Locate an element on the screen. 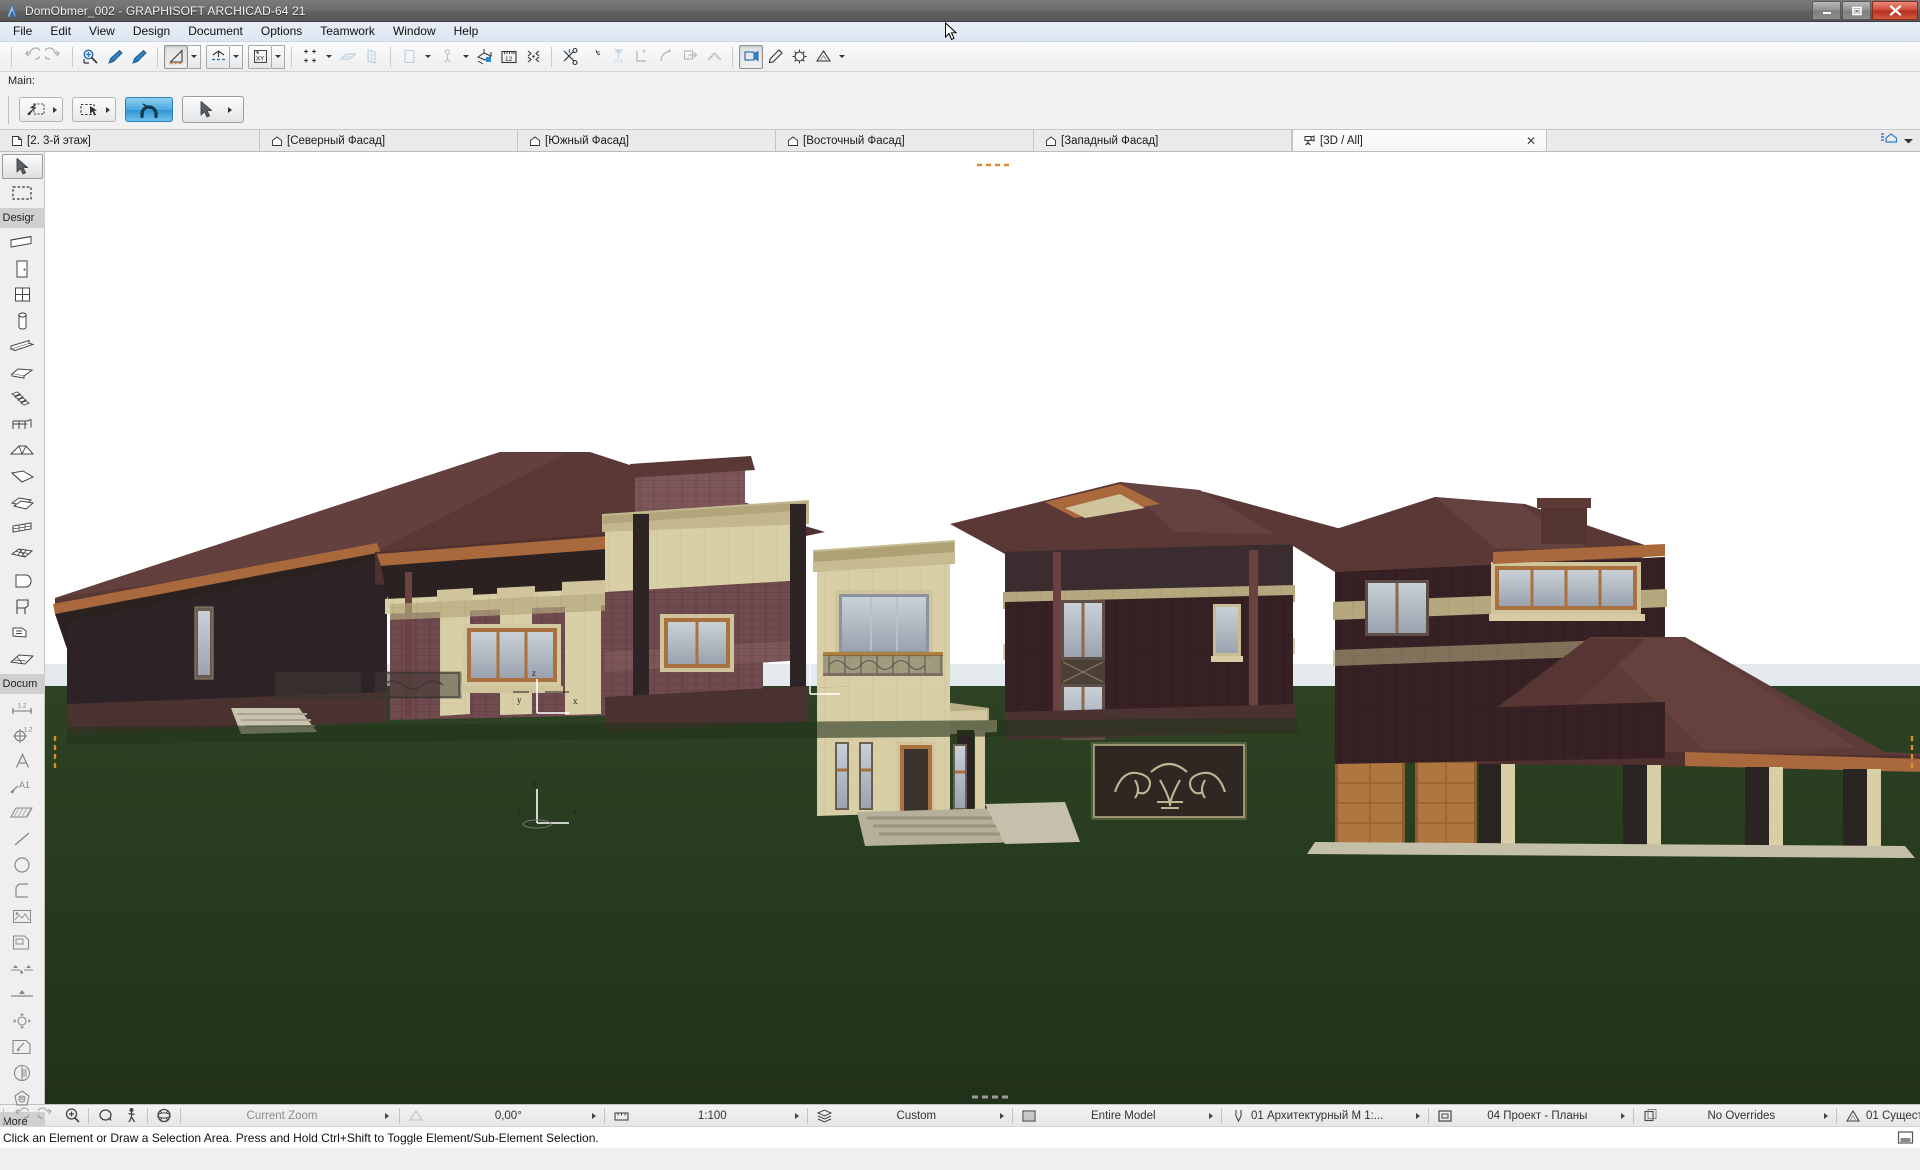  palette-icon is located at coordinates (1905, 1140).